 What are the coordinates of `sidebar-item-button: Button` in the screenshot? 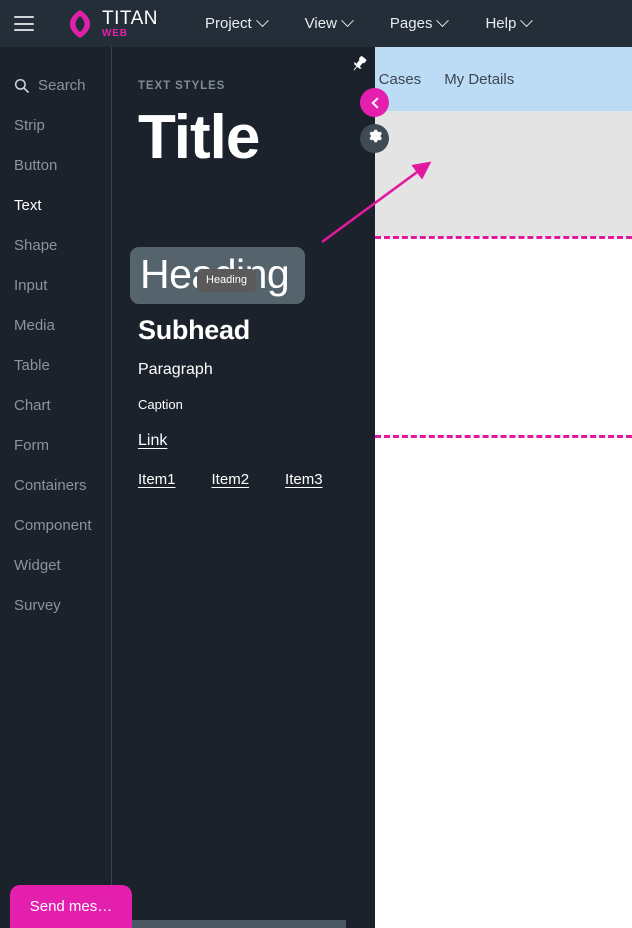 It's located at (56, 165).